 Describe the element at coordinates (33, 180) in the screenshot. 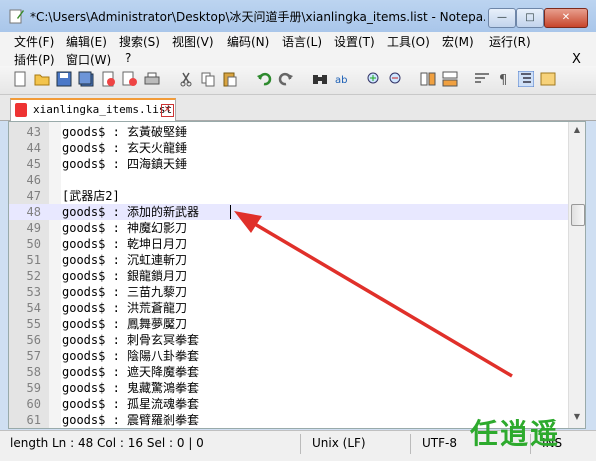

I see `line-number: 46` at that location.